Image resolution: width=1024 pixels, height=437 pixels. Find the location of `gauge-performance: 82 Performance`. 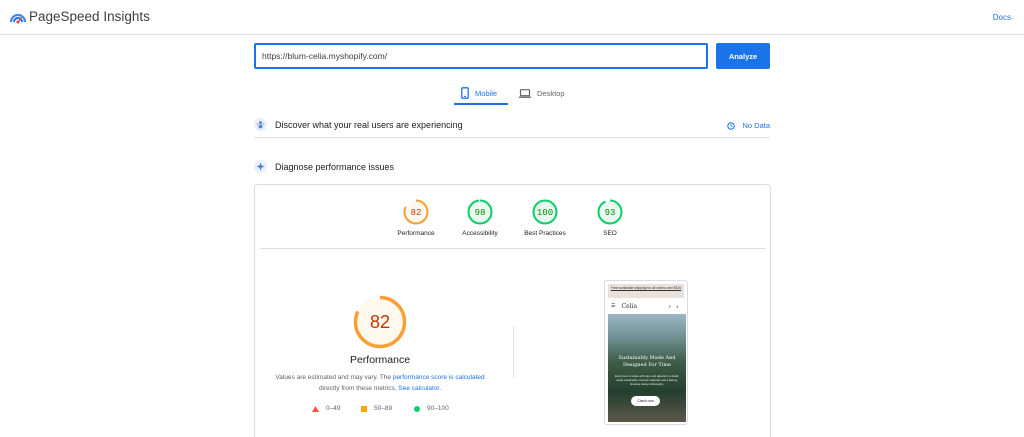

gauge-performance: 82 Performance is located at coordinates (416, 218).